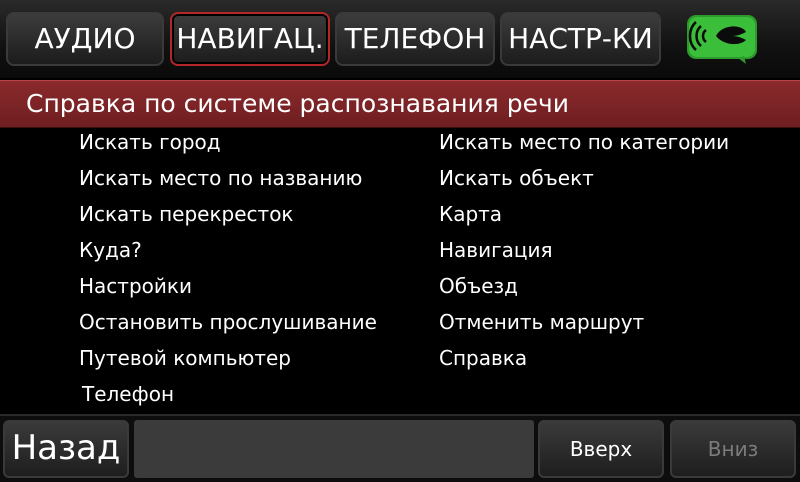 The width and height of the screenshot is (800, 482). I want to click on tab-settings: НАСТР-КИ, so click(580, 39).